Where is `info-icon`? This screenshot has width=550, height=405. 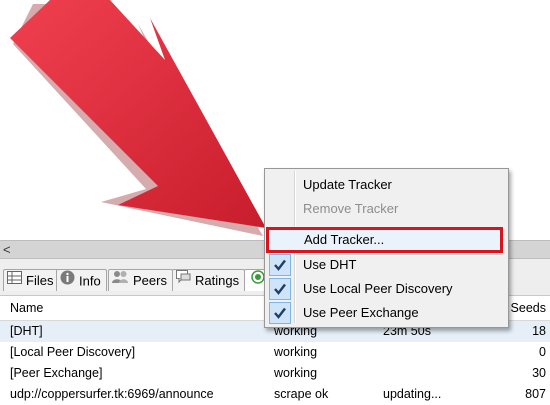 info-icon is located at coordinates (67, 281).